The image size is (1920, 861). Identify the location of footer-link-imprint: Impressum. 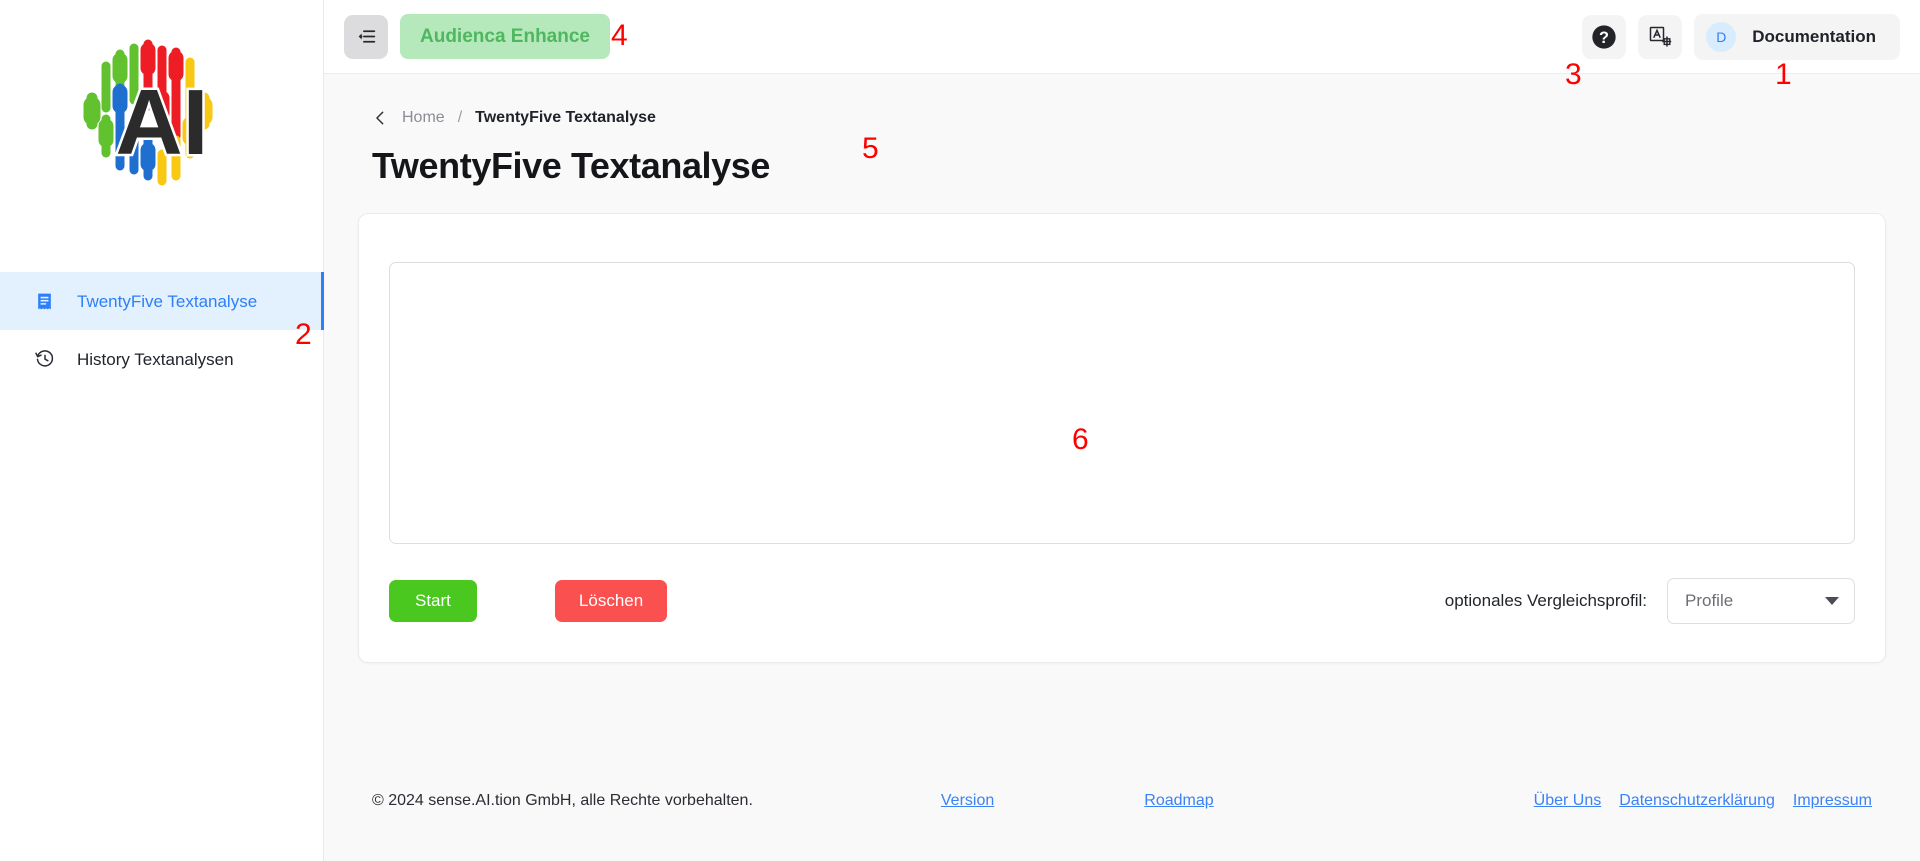
(1832, 801).